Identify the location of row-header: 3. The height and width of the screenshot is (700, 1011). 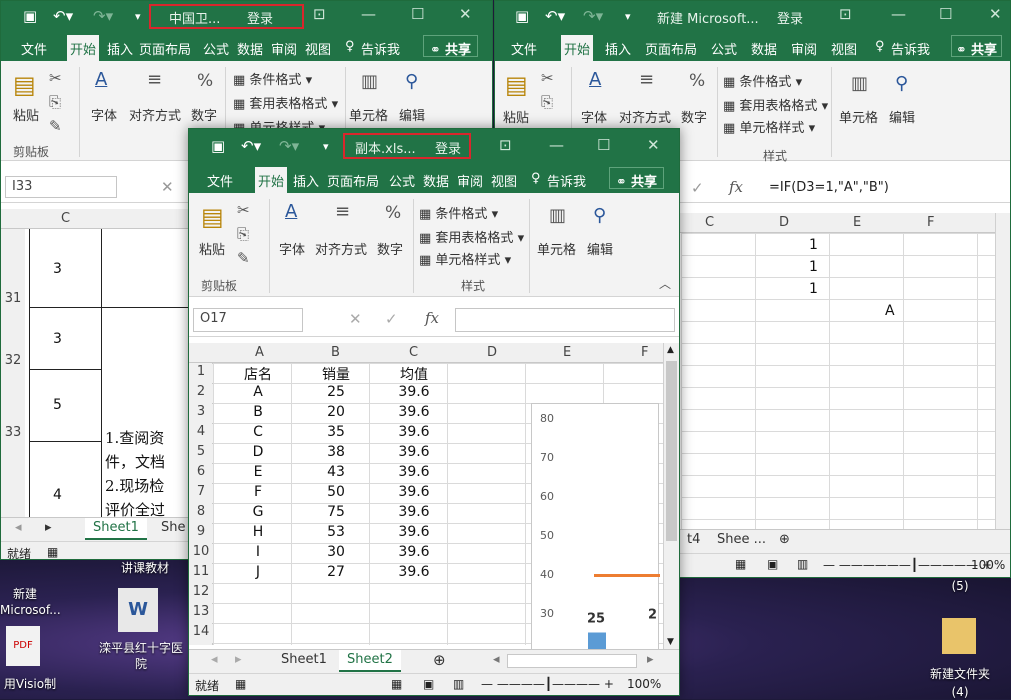
(201, 413).